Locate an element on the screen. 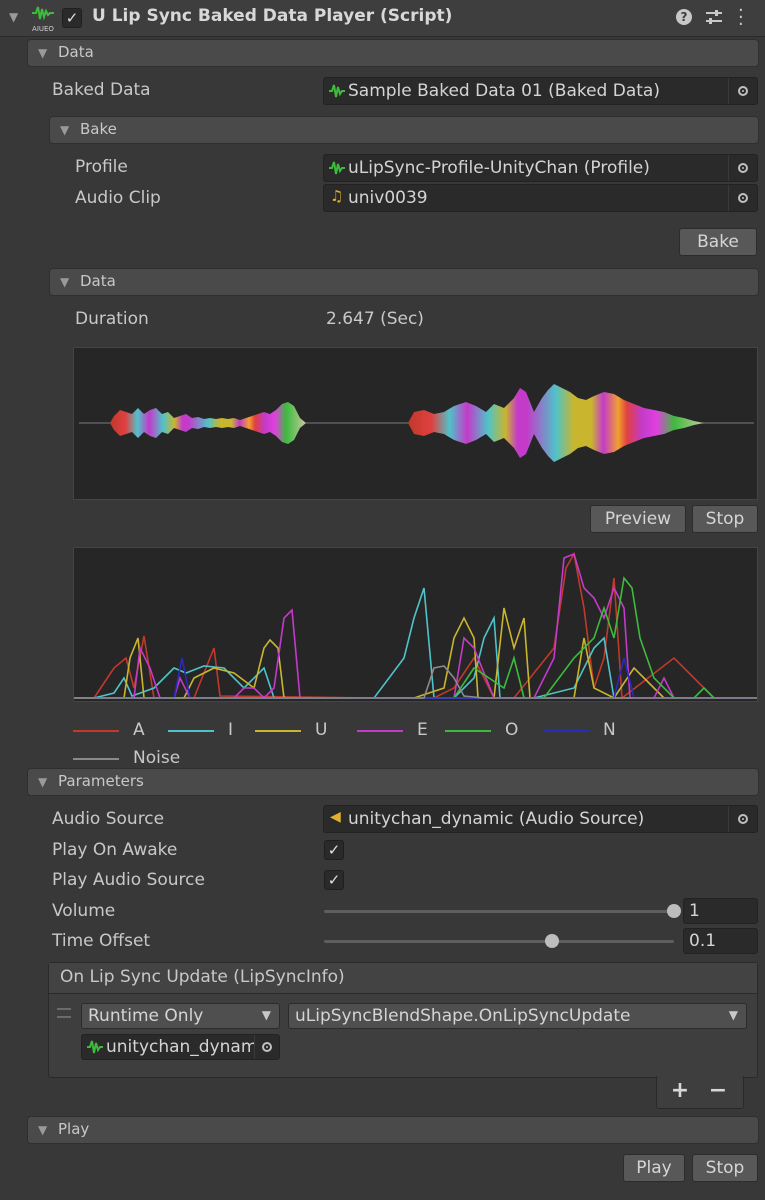 This screenshot has width=765, height=1200. waveform-graphic is located at coordinates (416, 423).